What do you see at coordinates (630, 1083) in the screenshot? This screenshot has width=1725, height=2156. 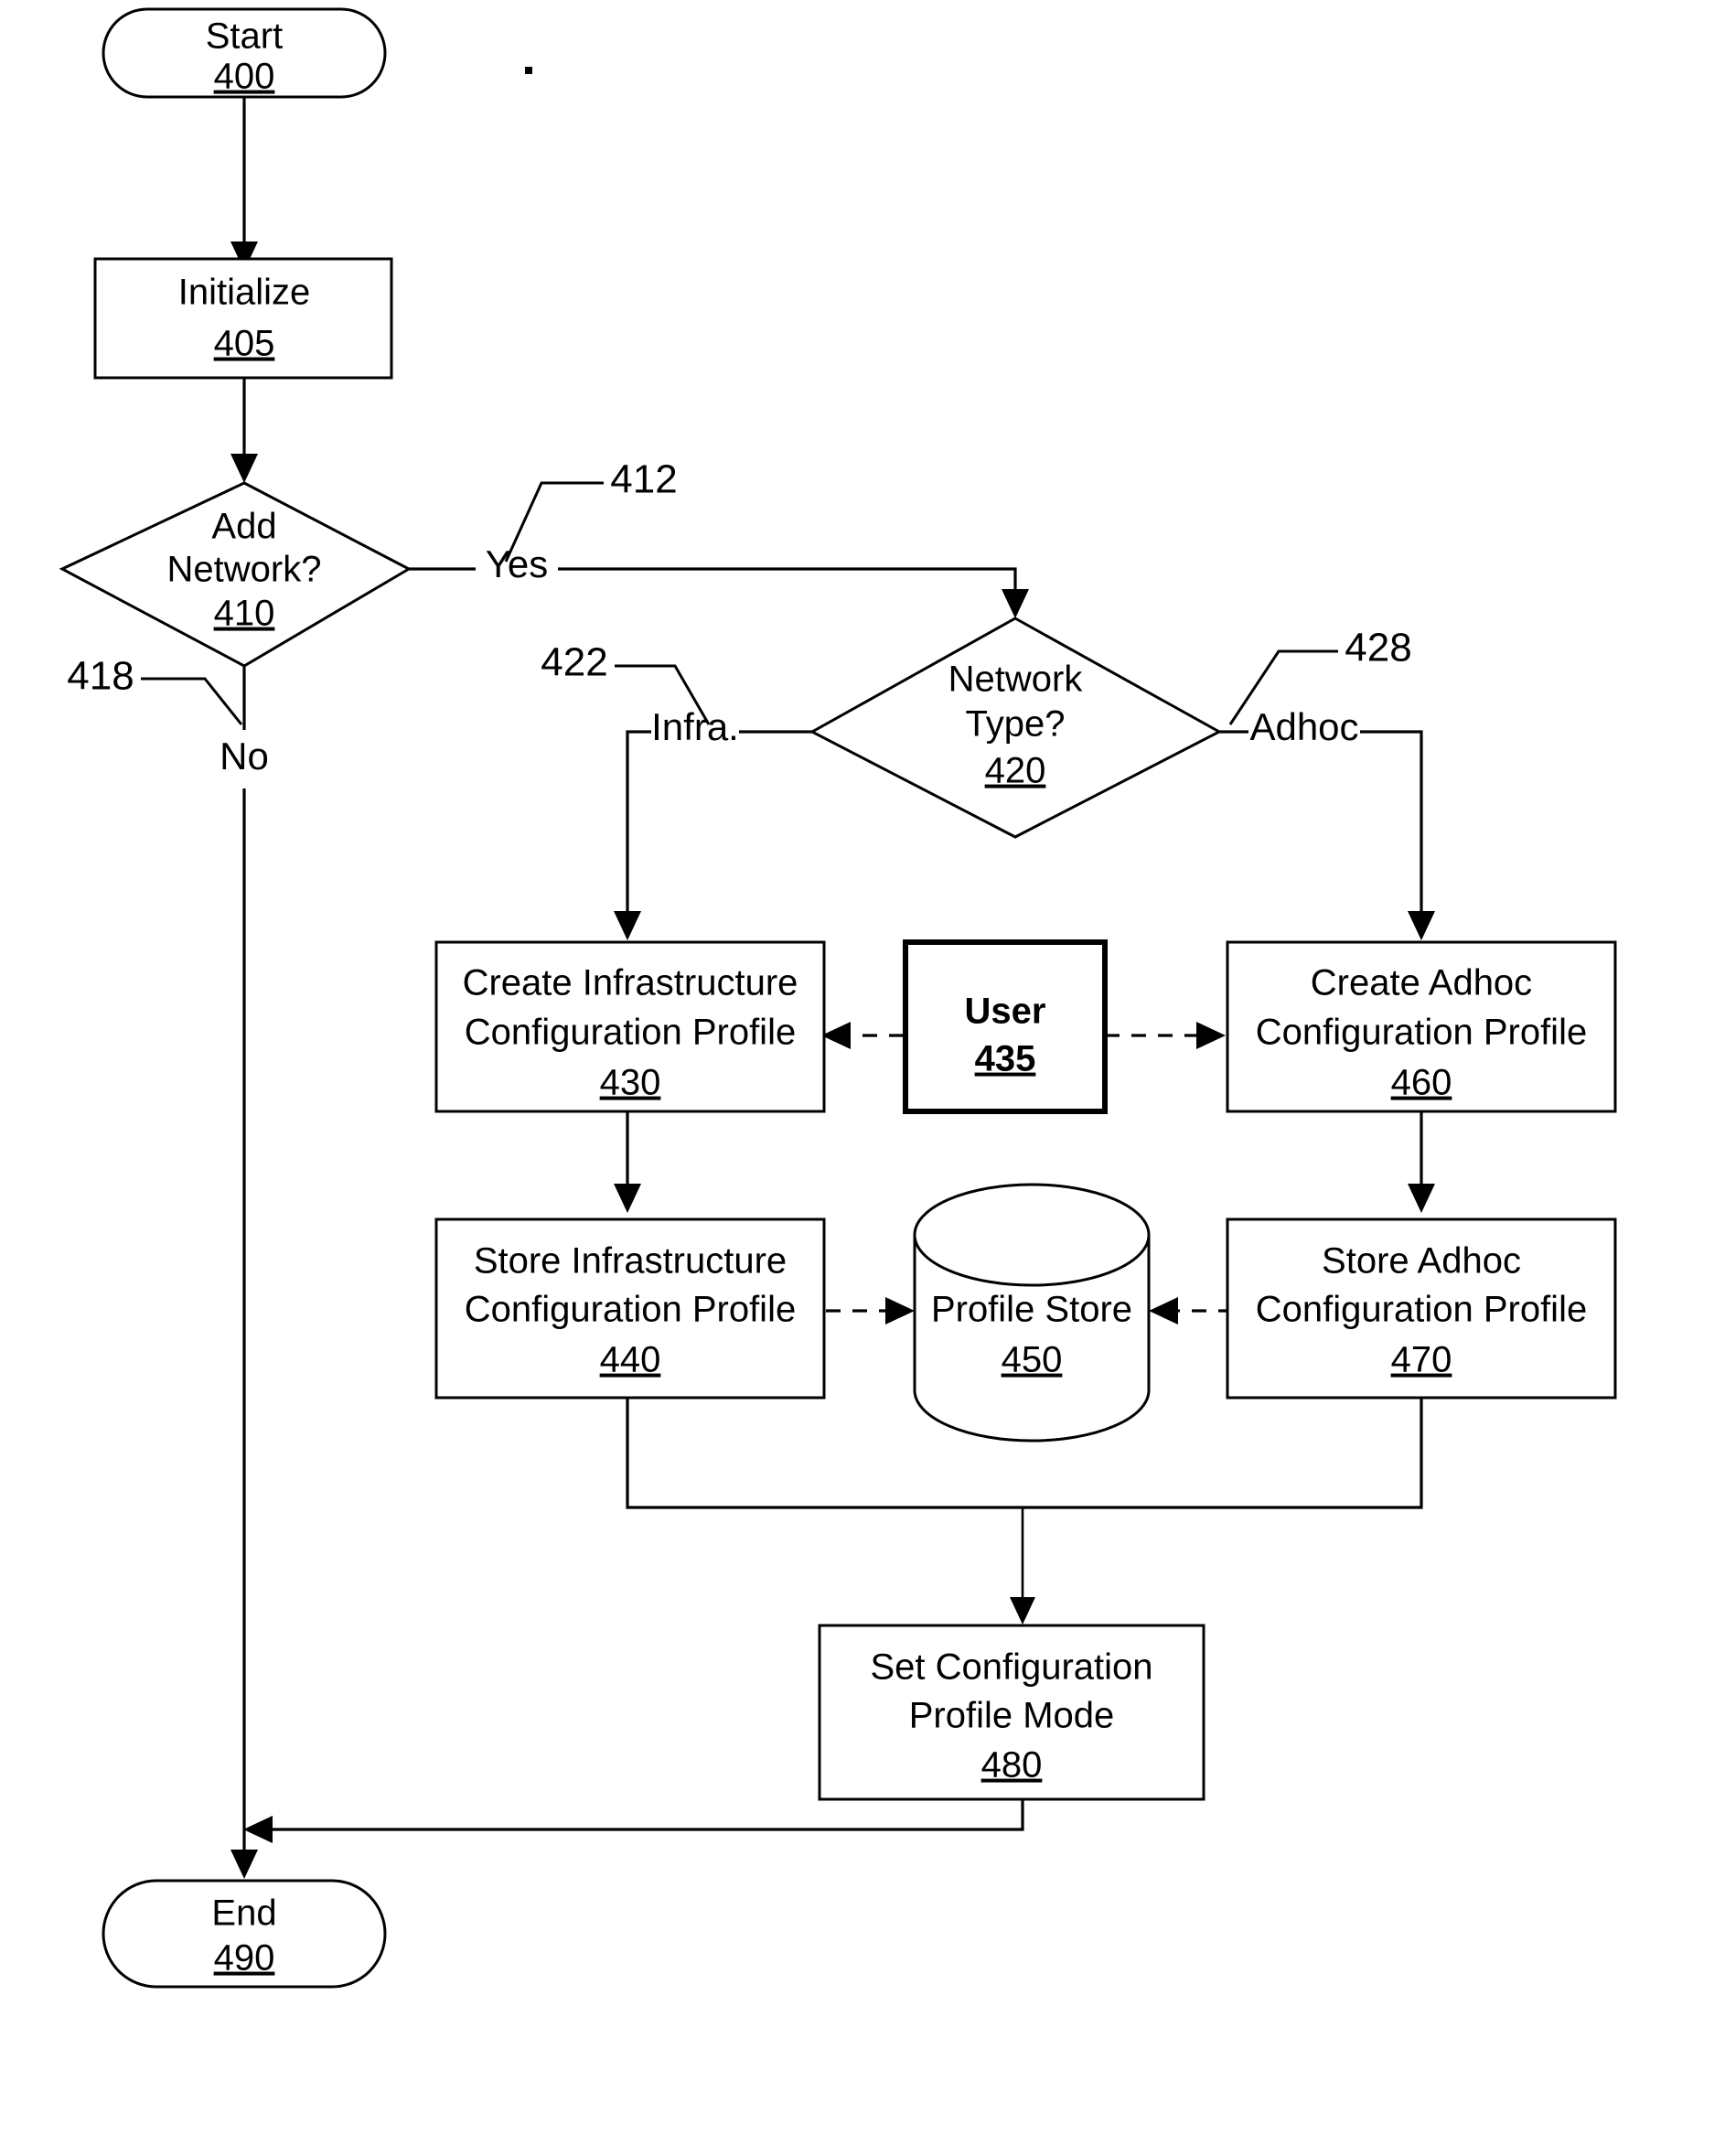 I see `node-create-infra-ref: 430` at bounding box center [630, 1083].